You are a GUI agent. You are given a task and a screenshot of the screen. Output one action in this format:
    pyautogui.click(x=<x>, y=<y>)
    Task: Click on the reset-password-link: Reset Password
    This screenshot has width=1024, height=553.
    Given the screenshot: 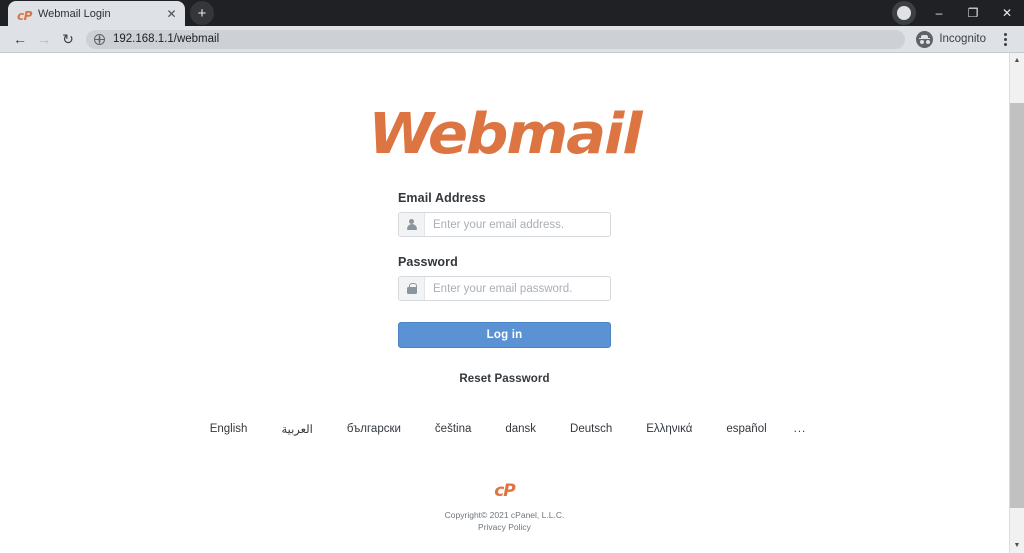 What is the action you would take?
    pyautogui.click(x=504, y=379)
    